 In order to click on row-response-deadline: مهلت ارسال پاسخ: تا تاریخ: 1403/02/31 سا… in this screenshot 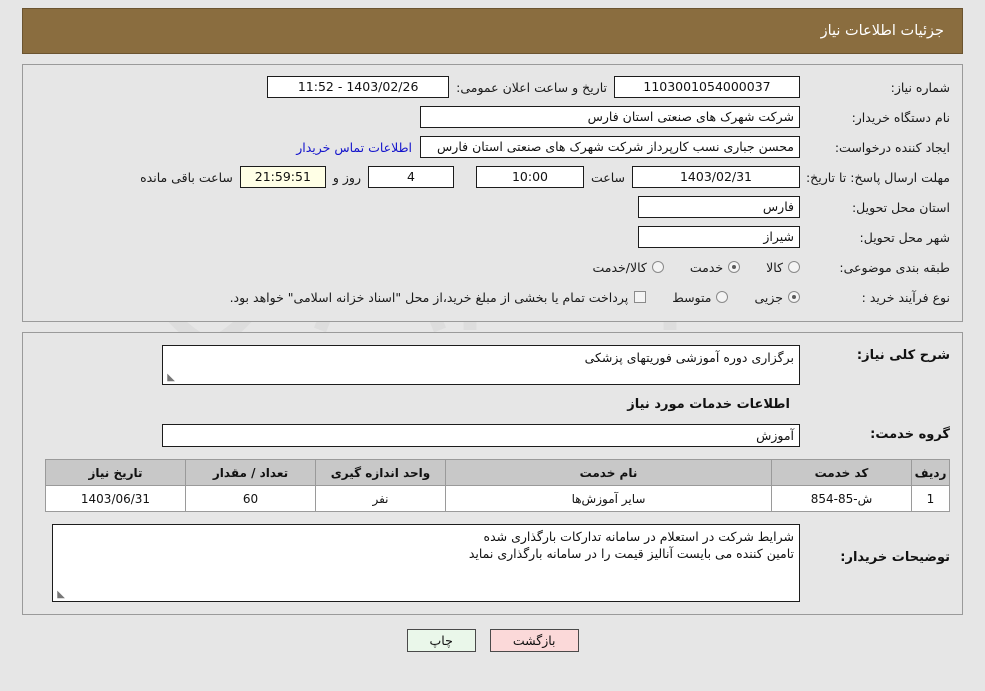, I will do `click(492, 177)`.